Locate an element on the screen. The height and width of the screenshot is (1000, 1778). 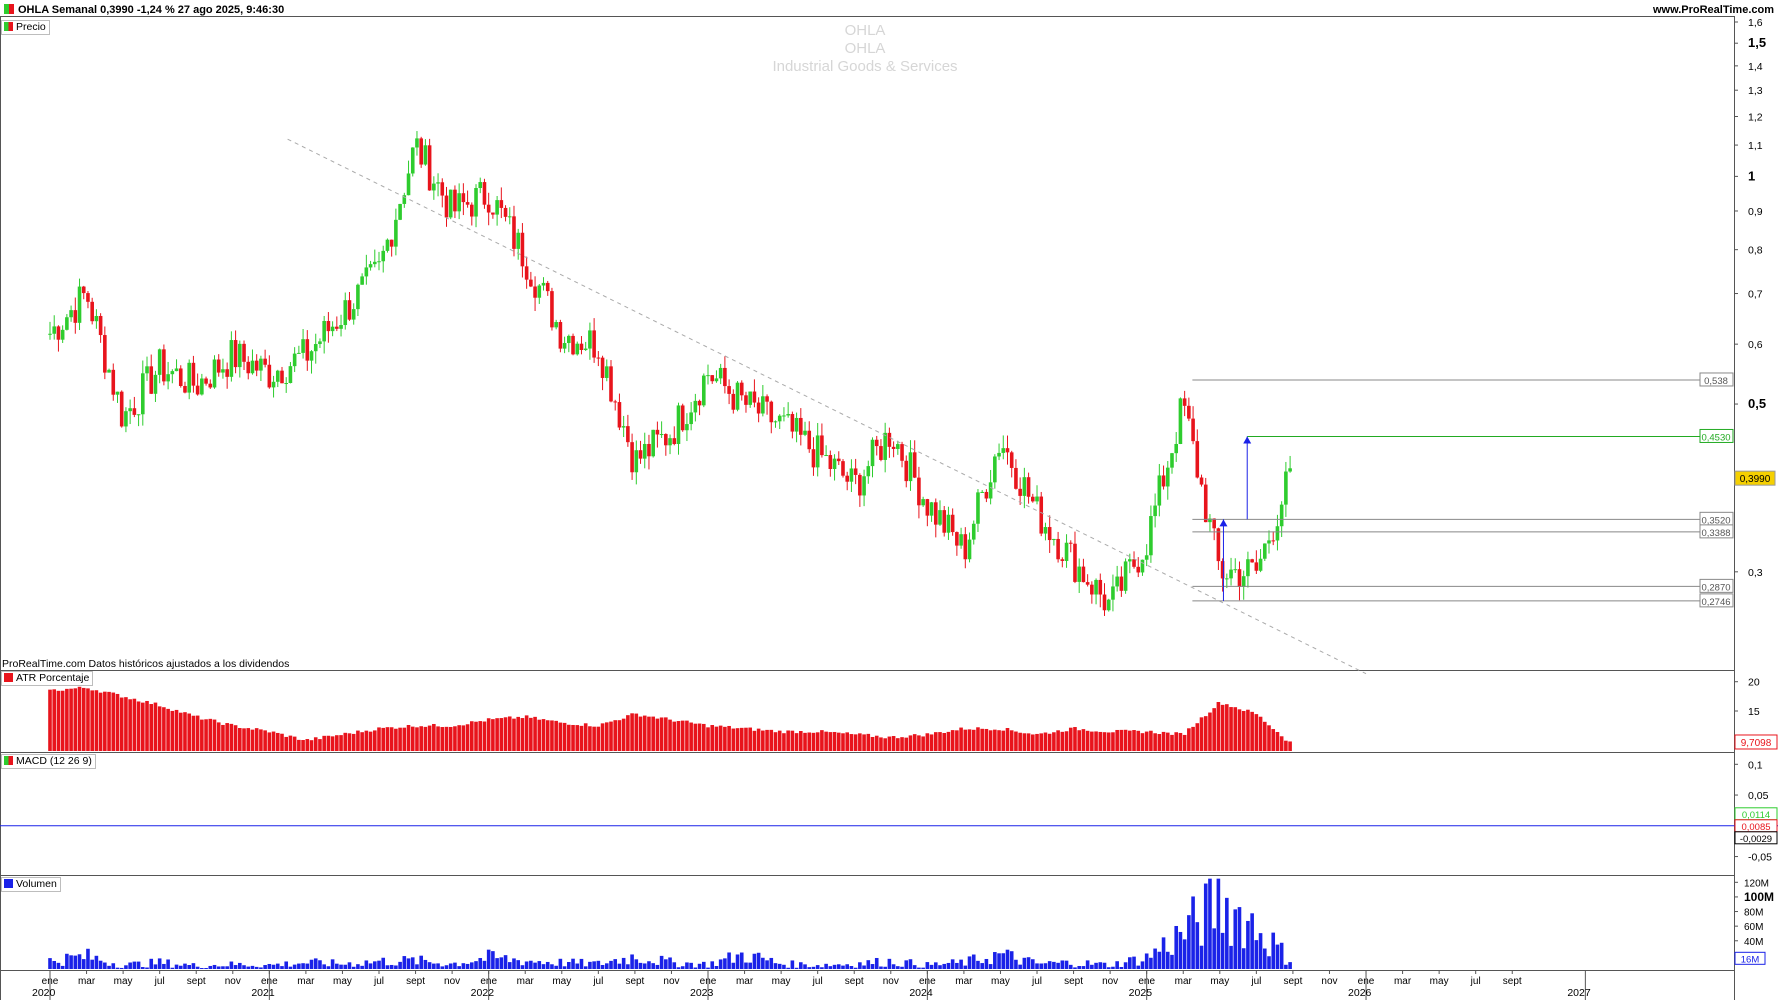
target-arrow-2-head is located at coordinates (1247, 440).